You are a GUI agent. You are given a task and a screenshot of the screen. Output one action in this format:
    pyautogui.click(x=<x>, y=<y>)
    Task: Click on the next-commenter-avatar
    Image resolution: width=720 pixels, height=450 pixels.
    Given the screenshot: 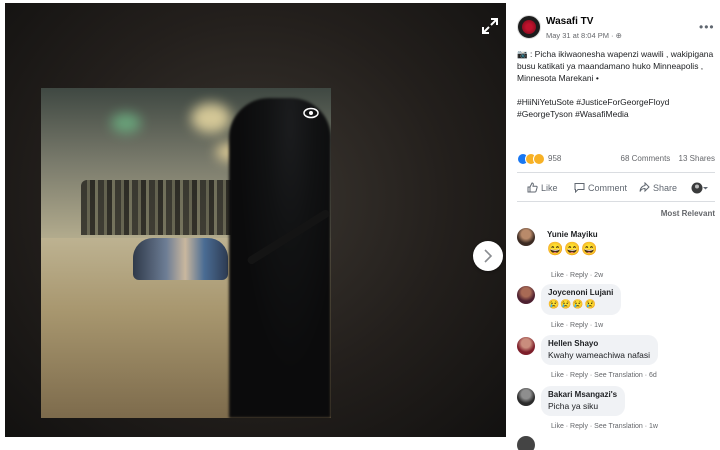 What is the action you would take?
    pyautogui.click(x=526, y=443)
    